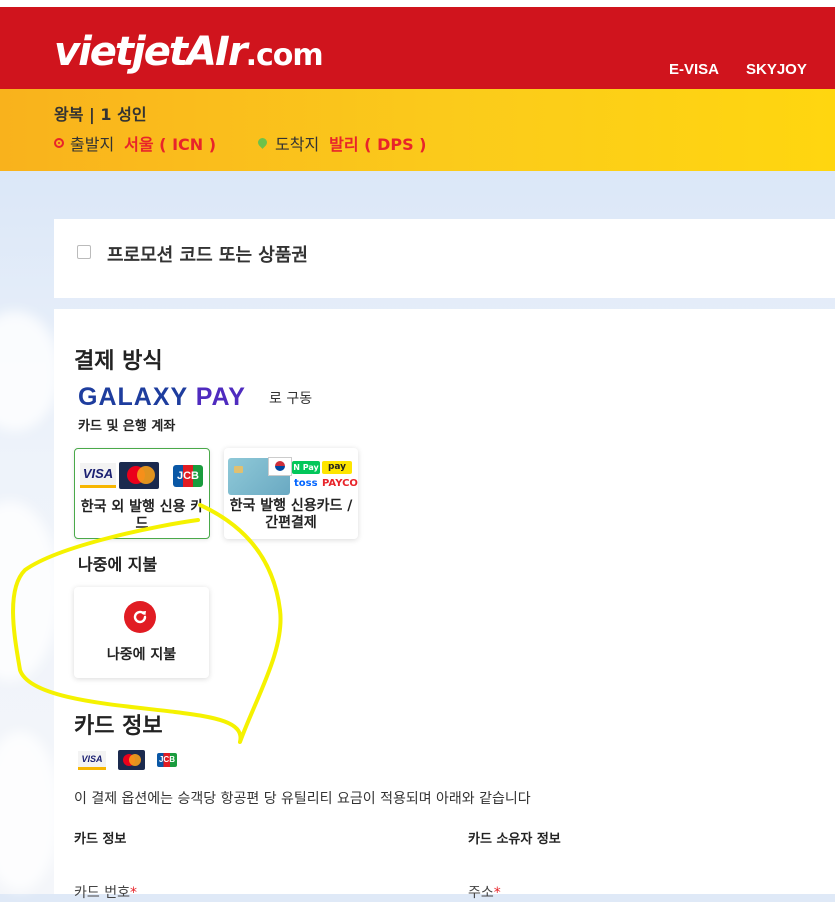  I want to click on promo-label: 프로모션 코드 또는 상품권, so click(207, 254).